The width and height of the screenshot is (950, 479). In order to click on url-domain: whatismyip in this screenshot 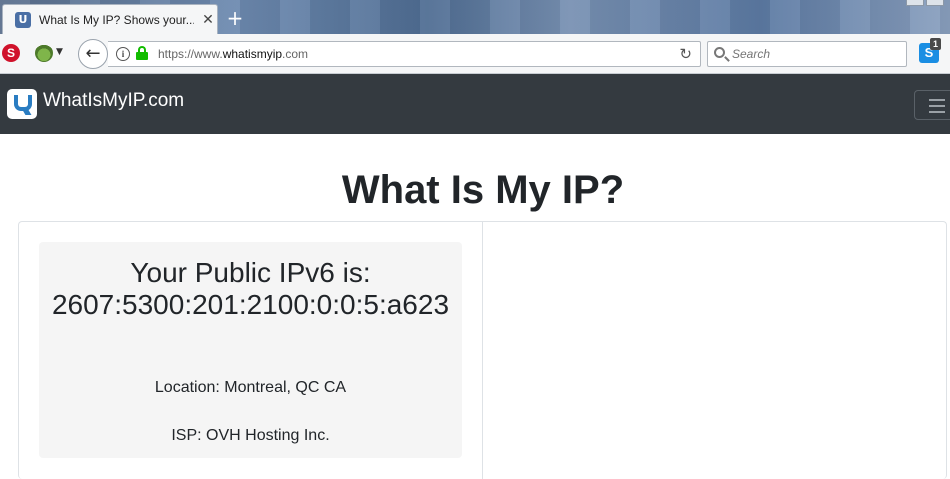, I will do `click(252, 54)`.